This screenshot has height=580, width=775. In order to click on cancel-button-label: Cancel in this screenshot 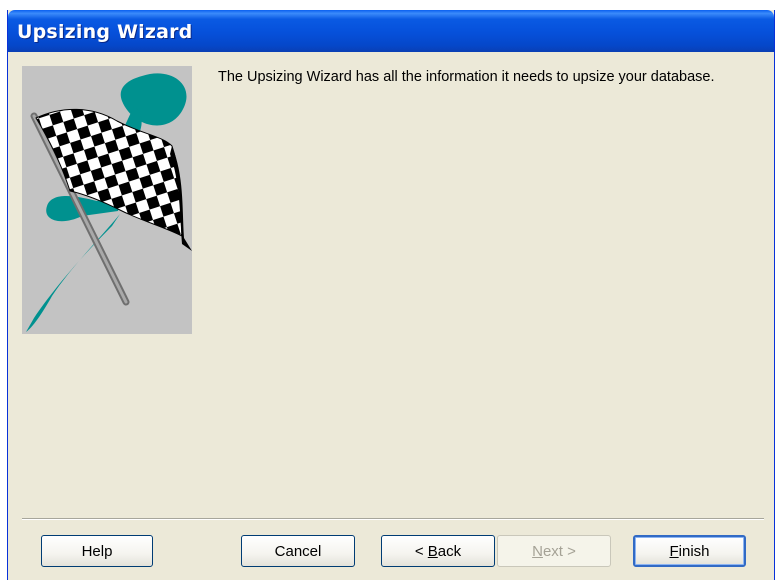, I will do `click(298, 551)`.